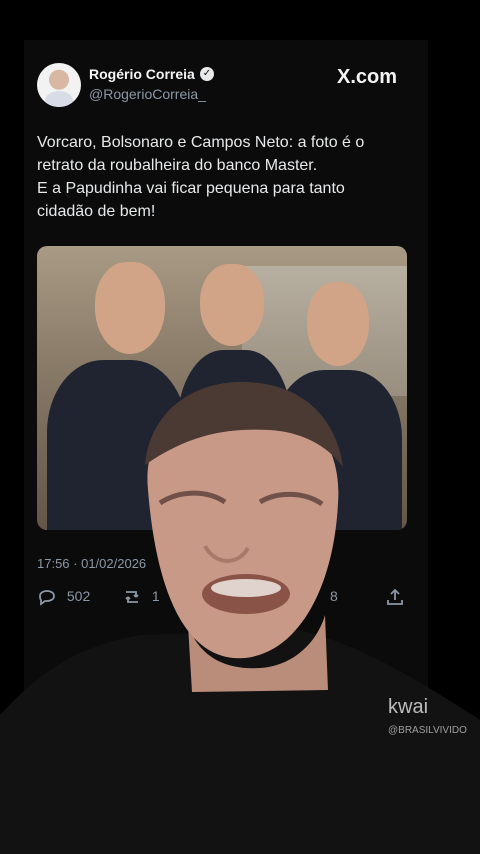 This screenshot has height=854, width=480. What do you see at coordinates (117, 388) in the screenshot?
I see `photo-person-left` at bounding box center [117, 388].